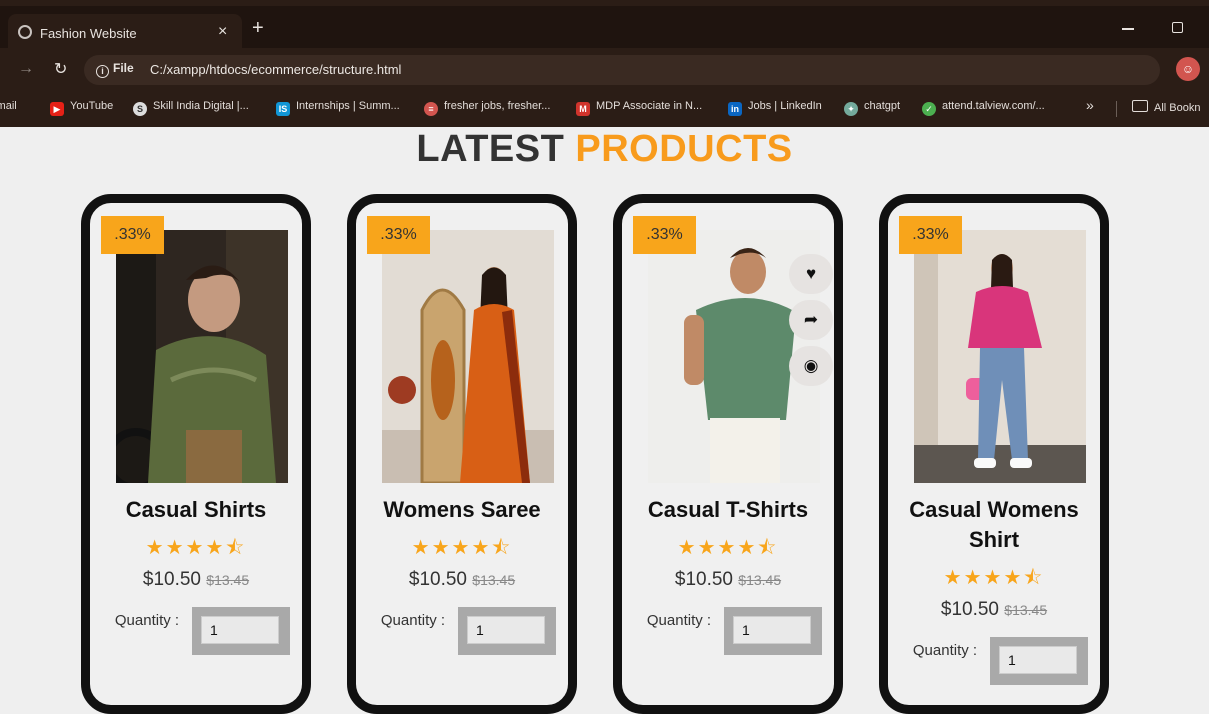  I want to click on product-image-womens-saree, so click(468, 356).